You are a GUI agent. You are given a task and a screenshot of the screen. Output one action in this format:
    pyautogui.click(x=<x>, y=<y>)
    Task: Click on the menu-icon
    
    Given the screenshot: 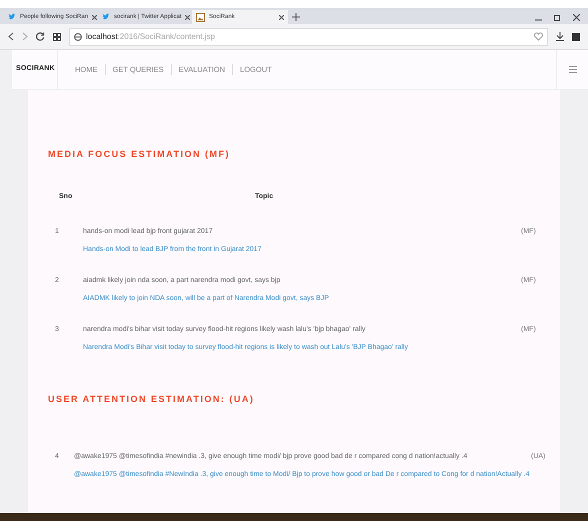 What is the action you would take?
    pyautogui.click(x=572, y=69)
    